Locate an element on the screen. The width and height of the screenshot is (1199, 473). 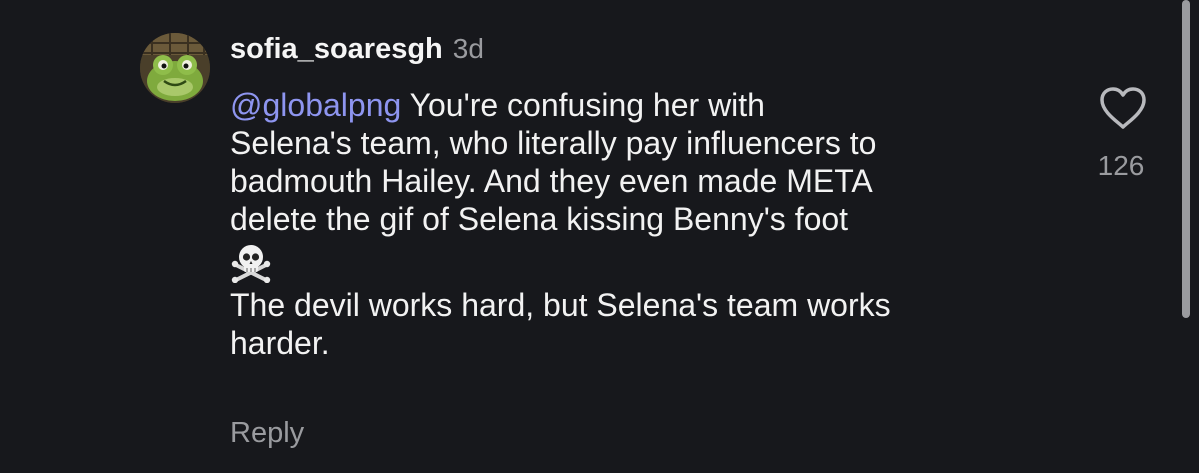
comment-line: @globalpng You're confusing her with is located at coordinates (645, 105).